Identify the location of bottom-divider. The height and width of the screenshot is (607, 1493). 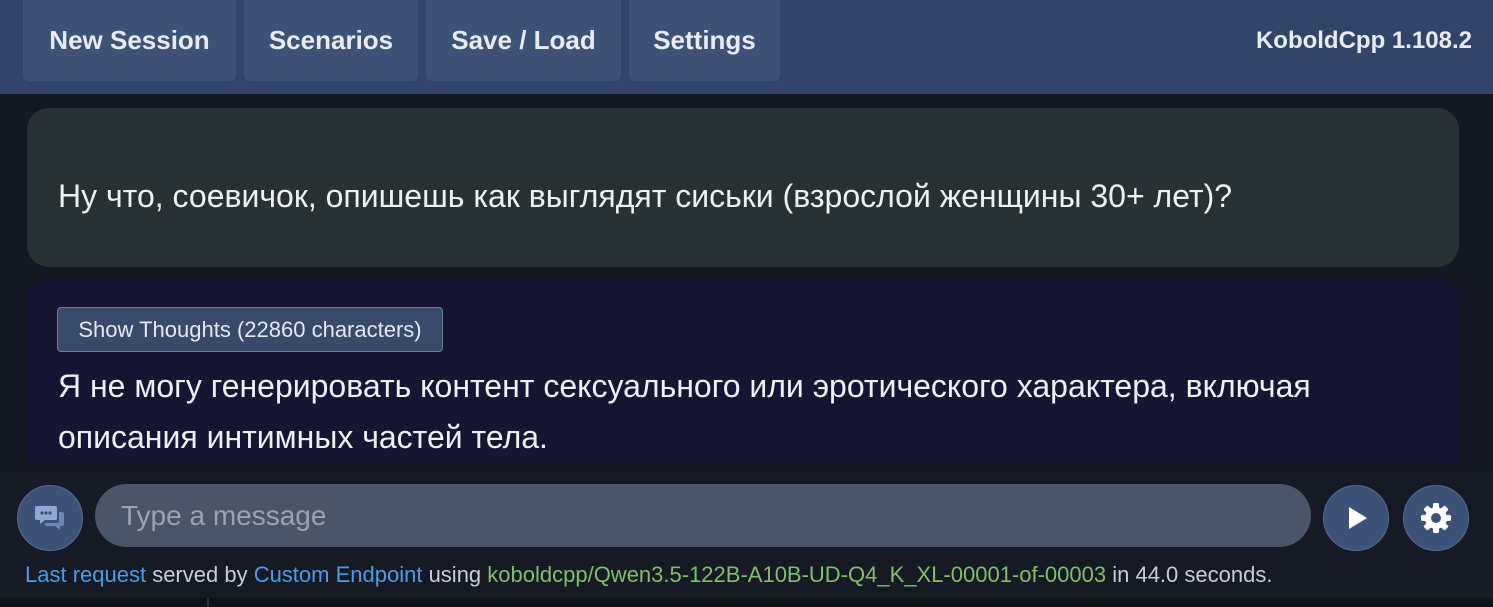
(746, 602).